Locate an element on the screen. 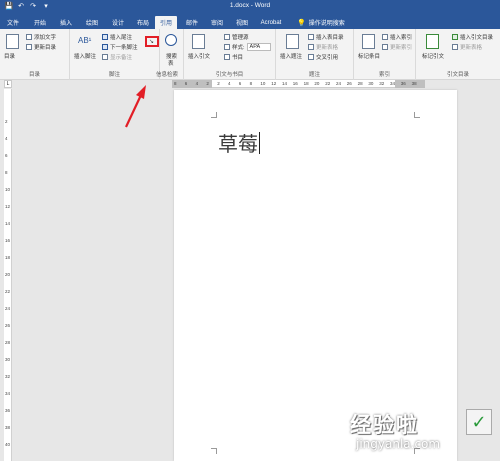 The width and height of the screenshot is (500, 461). watermark-url: jingyanla.com is located at coordinates (398, 444).